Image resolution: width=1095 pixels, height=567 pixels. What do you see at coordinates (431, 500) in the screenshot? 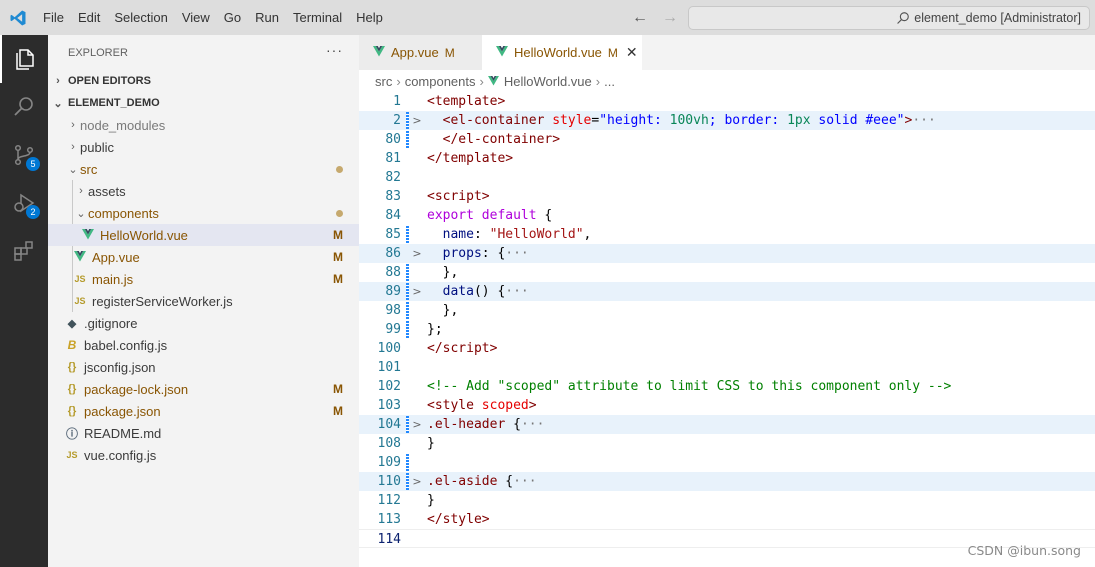
I see `code-text: }` at bounding box center [431, 500].